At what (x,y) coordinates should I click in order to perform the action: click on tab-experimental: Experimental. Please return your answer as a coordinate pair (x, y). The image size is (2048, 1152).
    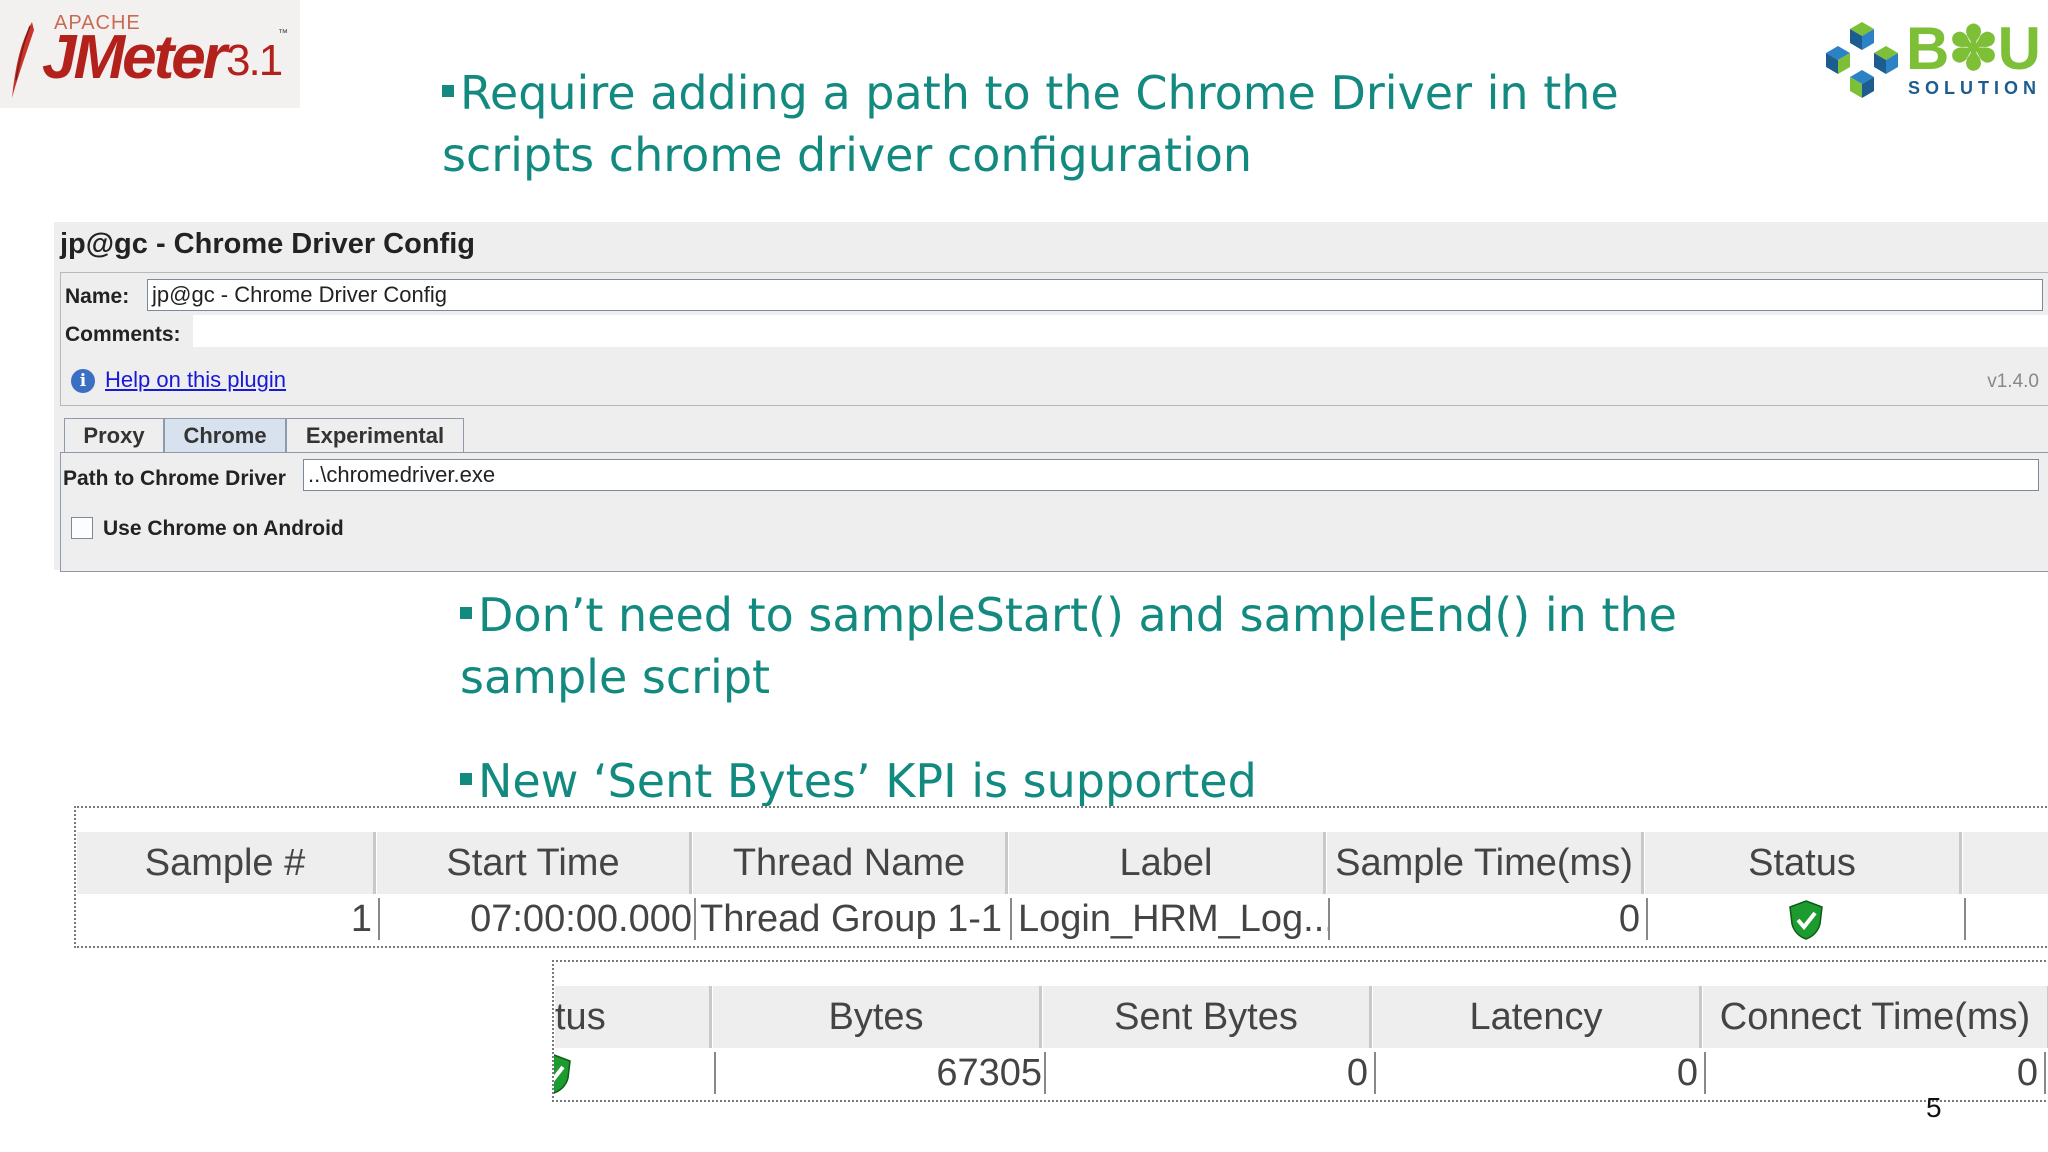
    Looking at the image, I should click on (375, 435).